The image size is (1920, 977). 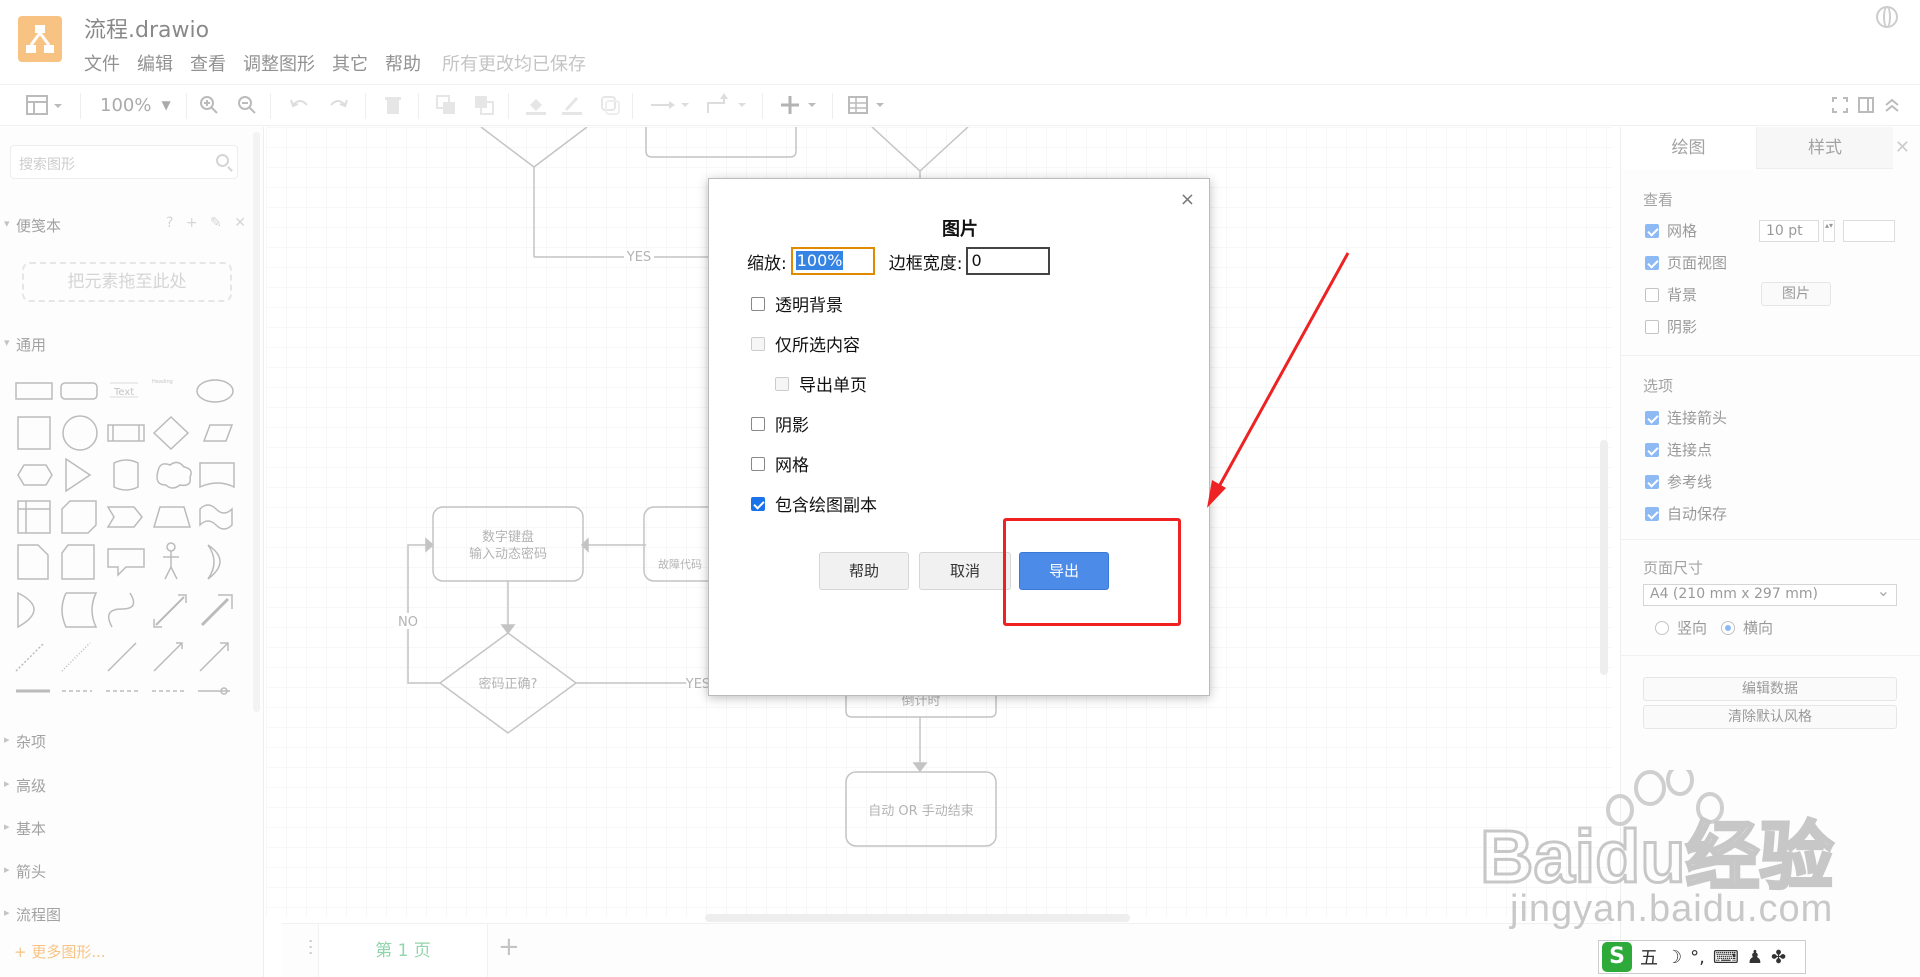 What do you see at coordinates (758, 463) in the screenshot?
I see `grid-export-box` at bounding box center [758, 463].